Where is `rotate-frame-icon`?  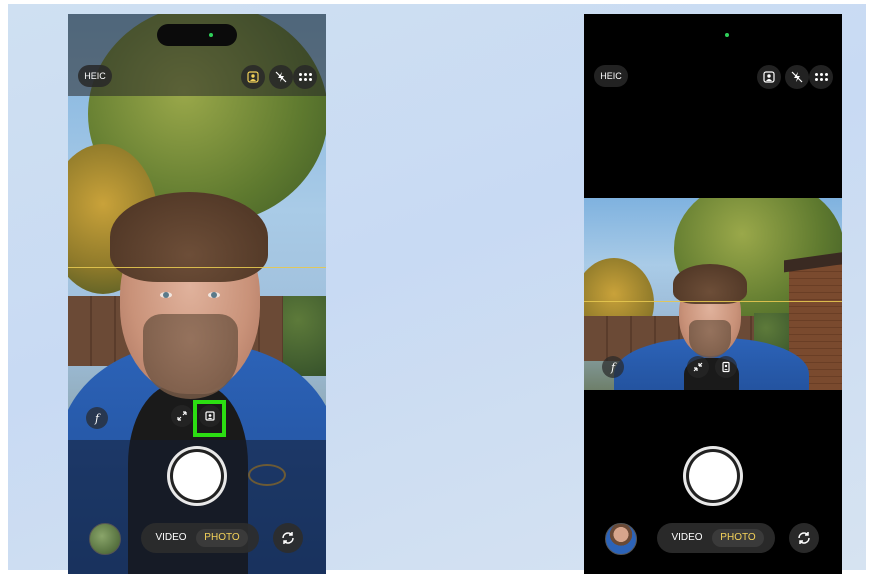
rotate-frame-icon is located at coordinates (726, 367).